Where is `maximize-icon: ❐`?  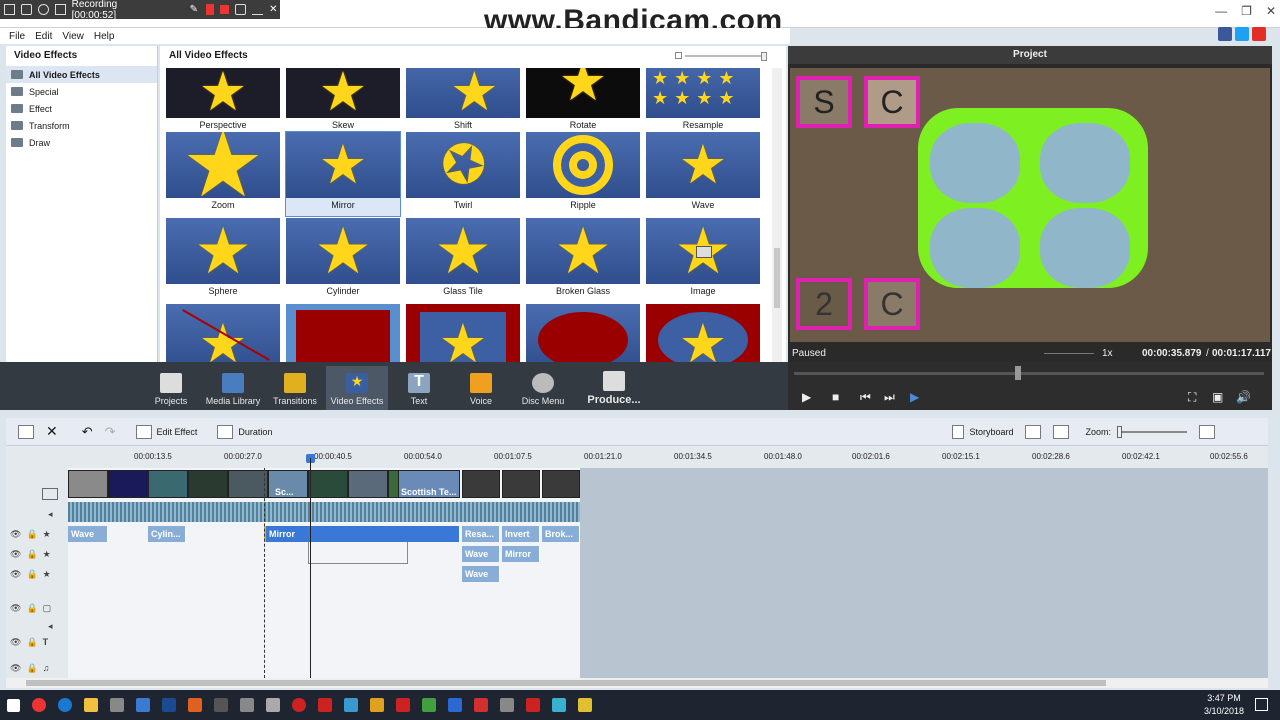 maximize-icon: ❐ is located at coordinates (1246, 11).